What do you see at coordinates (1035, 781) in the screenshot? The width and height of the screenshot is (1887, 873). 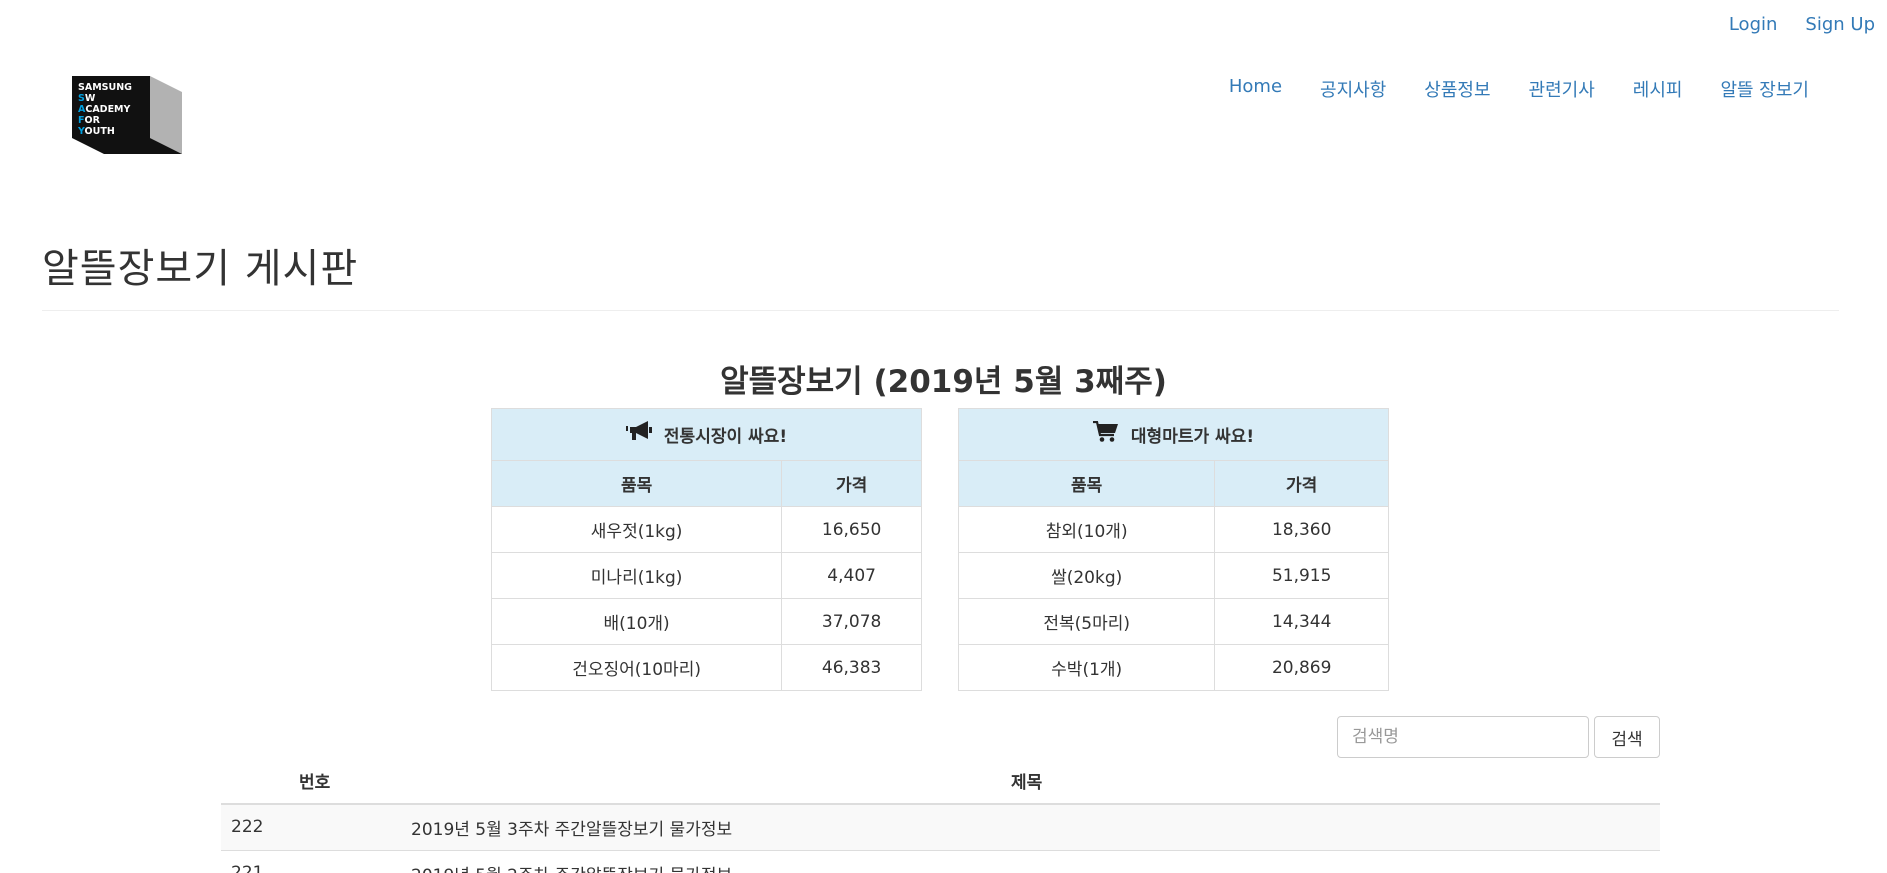 I see `board-col-subject: 제목` at bounding box center [1035, 781].